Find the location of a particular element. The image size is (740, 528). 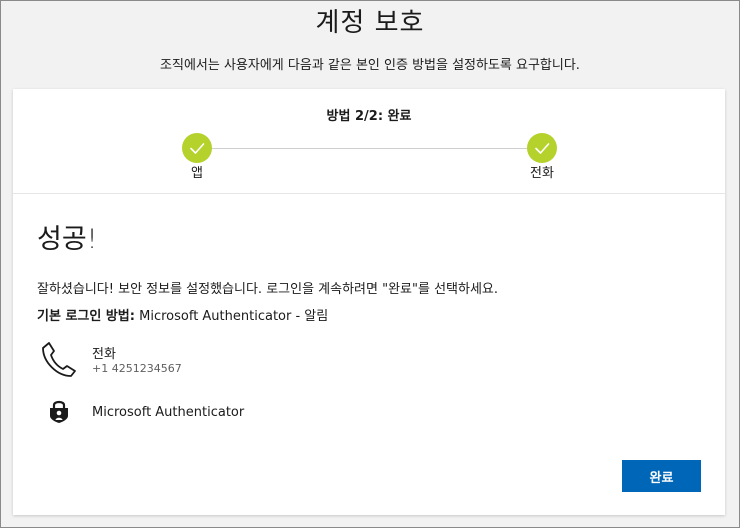

step-1-label: 앱 is located at coordinates (197, 173).